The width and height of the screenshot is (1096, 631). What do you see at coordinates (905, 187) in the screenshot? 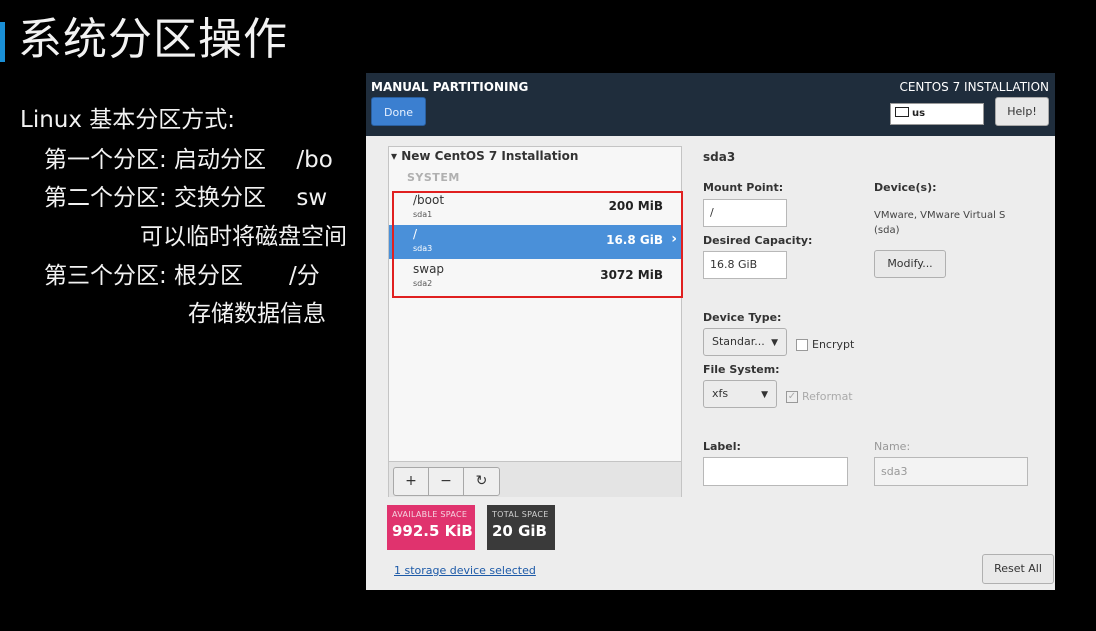
I see `devices-label: Device(s):` at bounding box center [905, 187].